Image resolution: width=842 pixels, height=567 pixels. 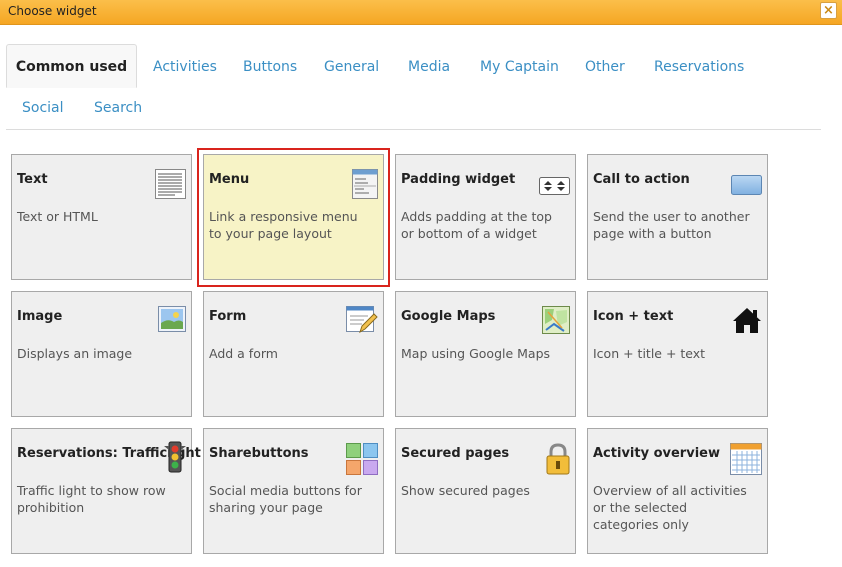 I want to click on tab-common-used: Common used, so click(x=71, y=66).